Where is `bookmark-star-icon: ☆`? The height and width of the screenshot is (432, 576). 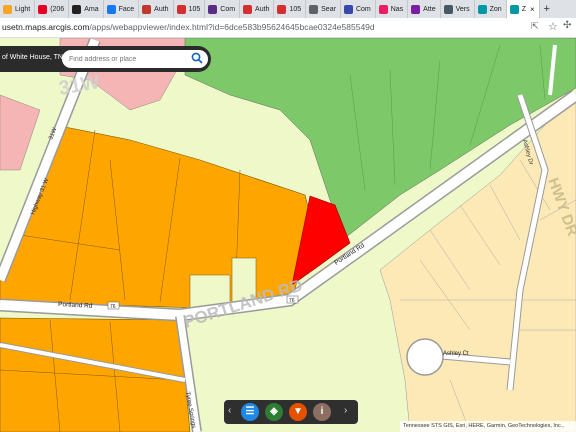
bookmark-star-icon: ☆ is located at coordinates (553, 26).